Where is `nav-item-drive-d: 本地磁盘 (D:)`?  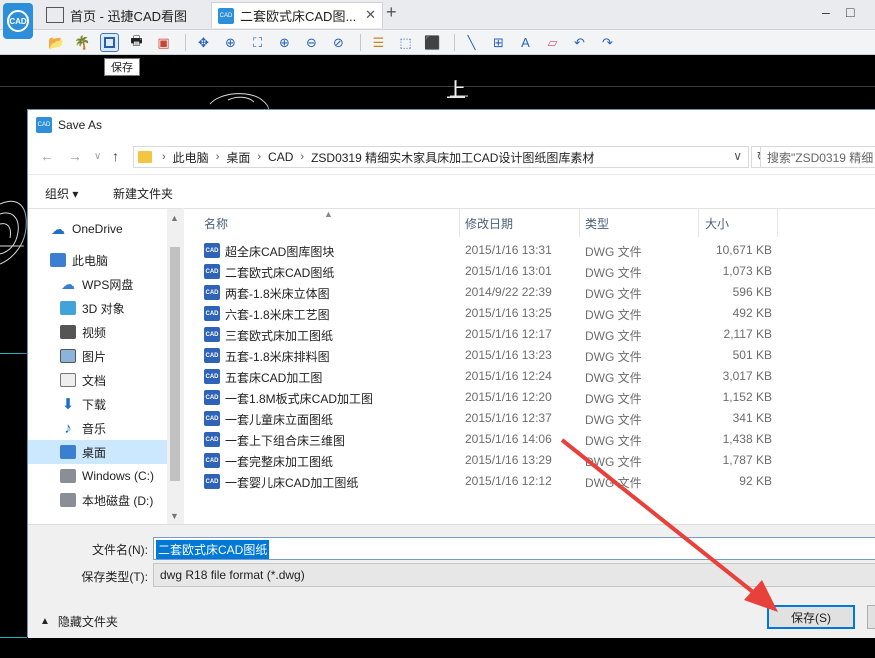 nav-item-drive-d: 本地磁盘 (D:) is located at coordinates (97, 500).